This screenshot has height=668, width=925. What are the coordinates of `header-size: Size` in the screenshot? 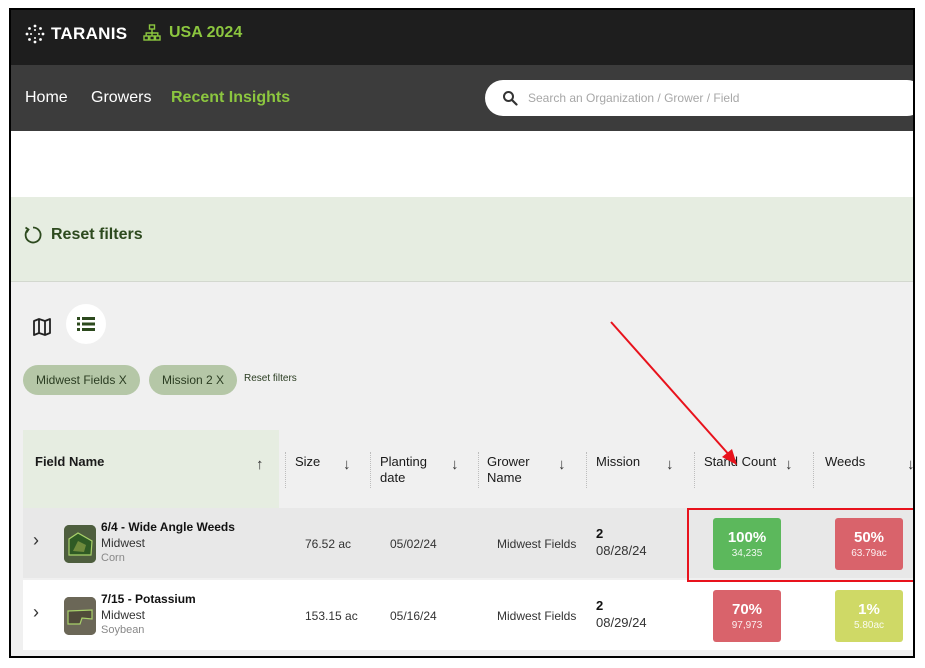 It's located at (307, 462).